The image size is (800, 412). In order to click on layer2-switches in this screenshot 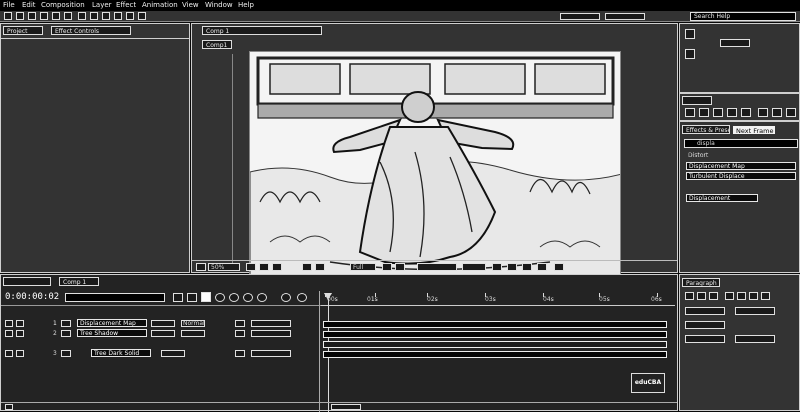, I will do `click(163, 333)`.